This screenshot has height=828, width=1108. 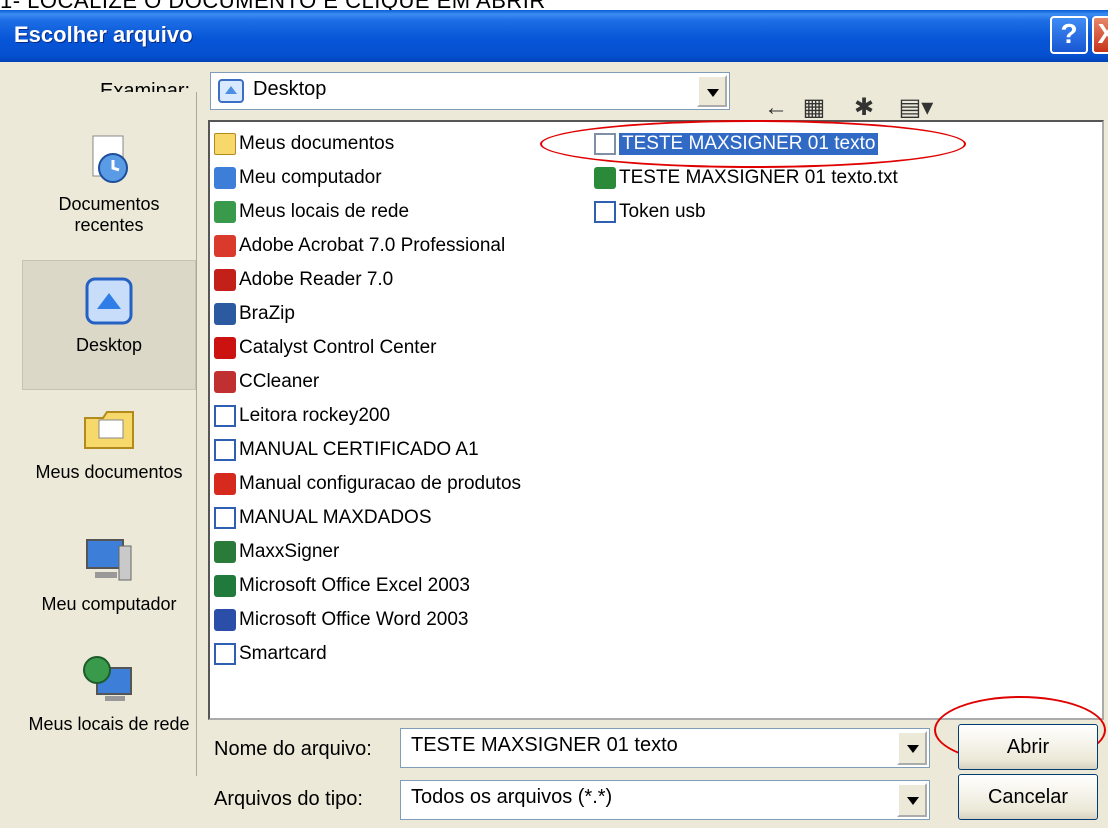 I want to click on list-item: Leitora rockey200, so click(x=302, y=416).